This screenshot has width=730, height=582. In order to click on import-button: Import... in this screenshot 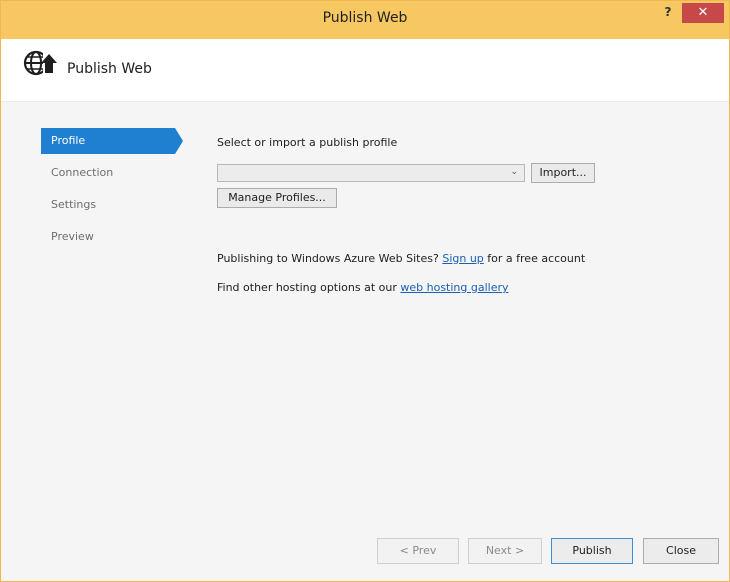, I will do `click(563, 173)`.